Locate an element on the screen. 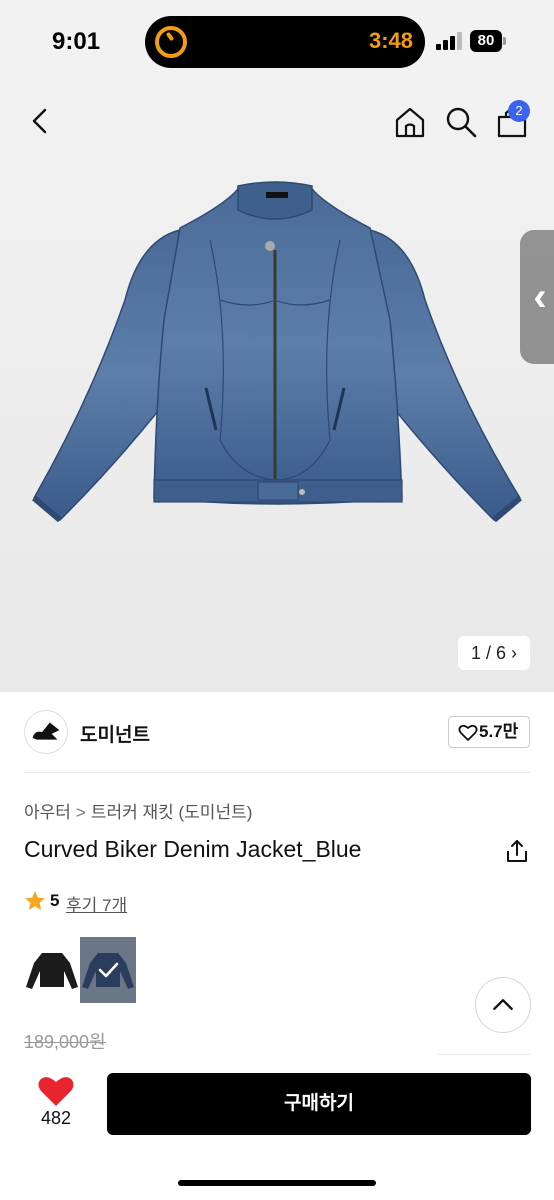  back-arrow-icon is located at coordinates (41, 121).